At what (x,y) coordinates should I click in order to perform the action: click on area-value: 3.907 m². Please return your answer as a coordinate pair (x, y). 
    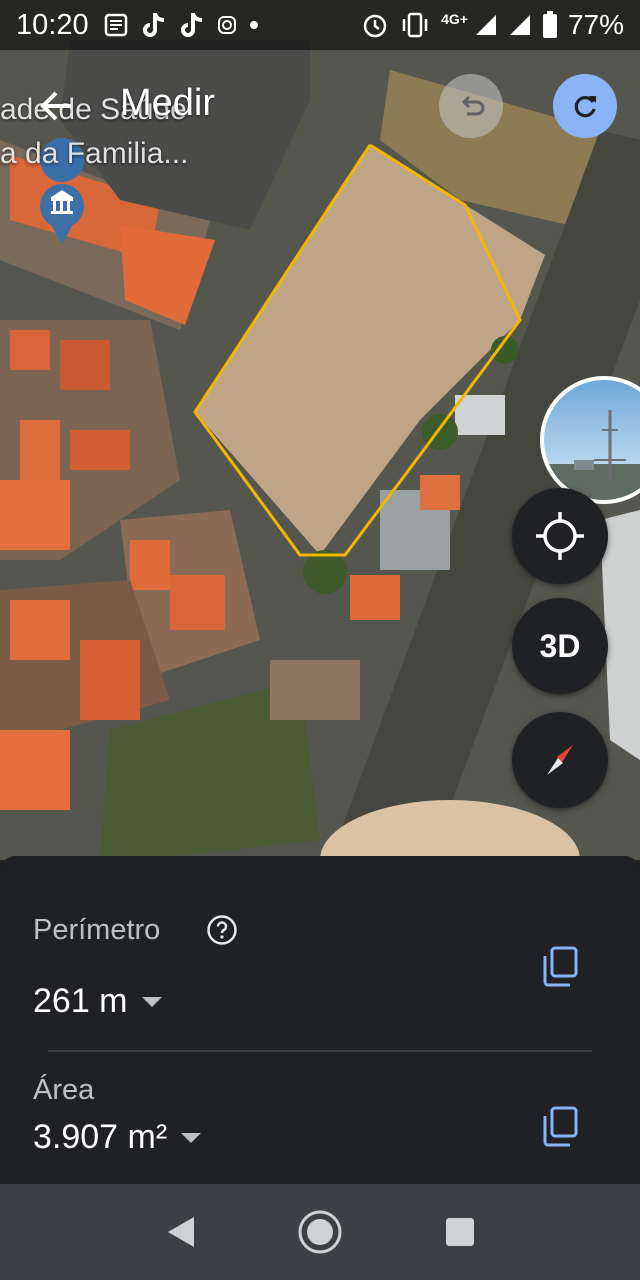
    Looking at the image, I should click on (100, 1137).